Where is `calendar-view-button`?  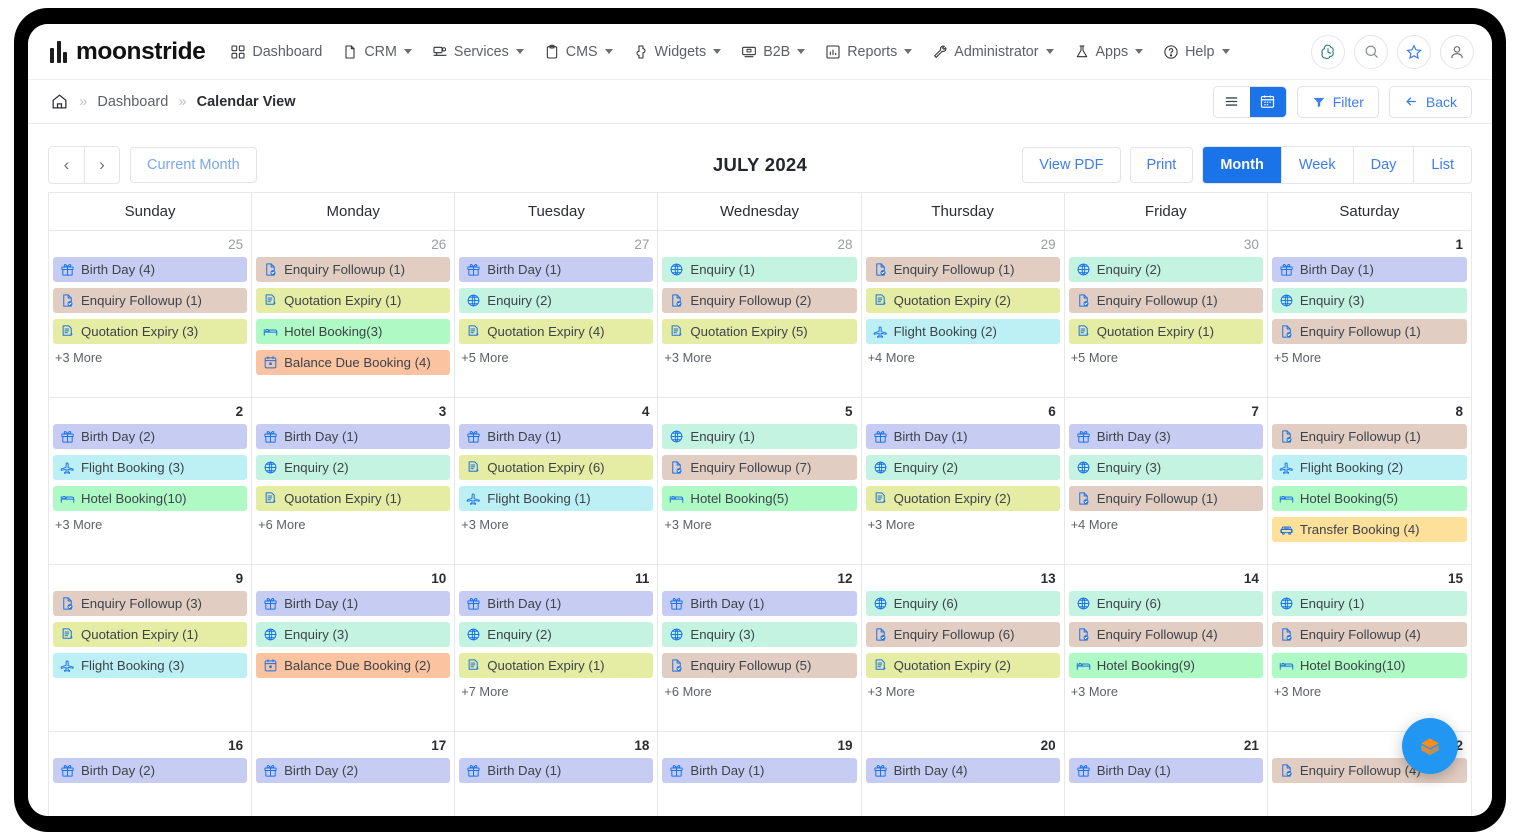 calendar-view-button is located at coordinates (1267, 101).